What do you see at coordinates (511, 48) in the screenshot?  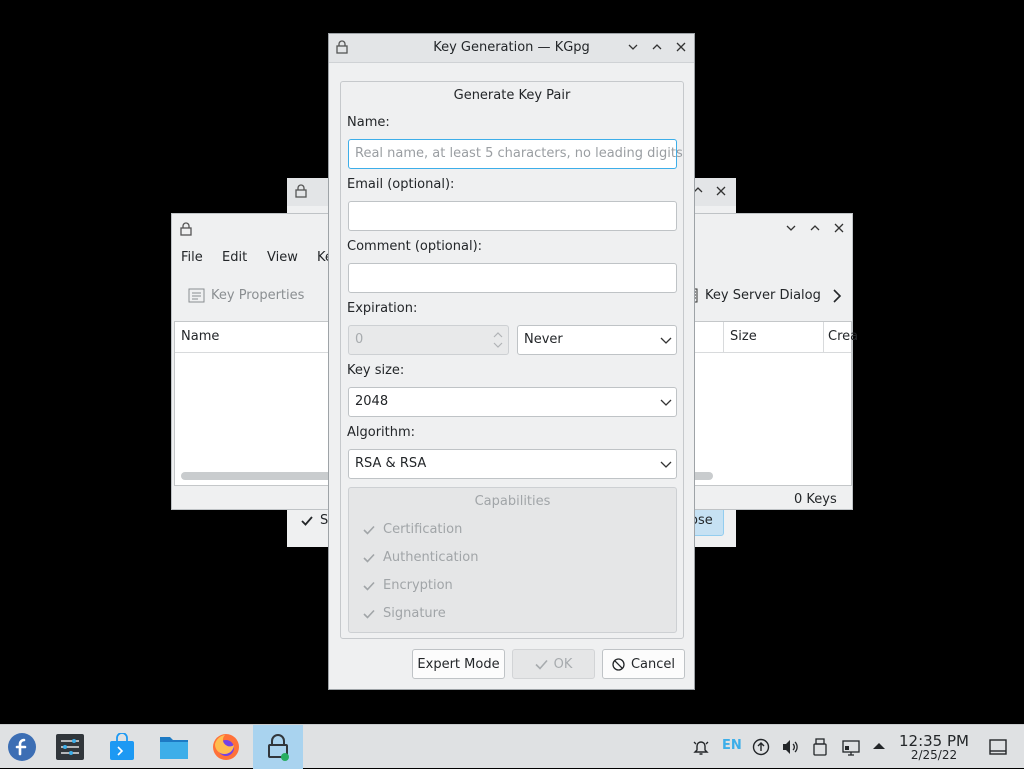 I see `dialog-titlebar: Key Generation — KGpg` at bounding box center [511, 48].